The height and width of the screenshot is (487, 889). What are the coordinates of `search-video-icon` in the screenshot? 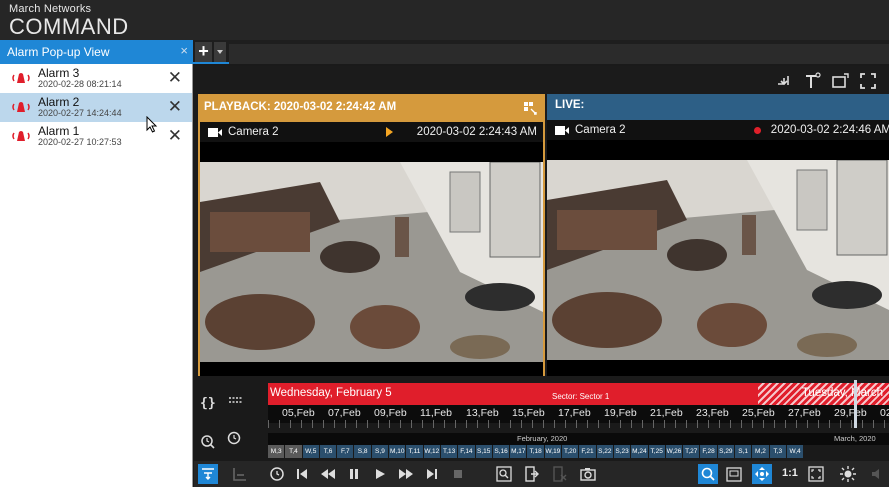 It's located at (504, 474).